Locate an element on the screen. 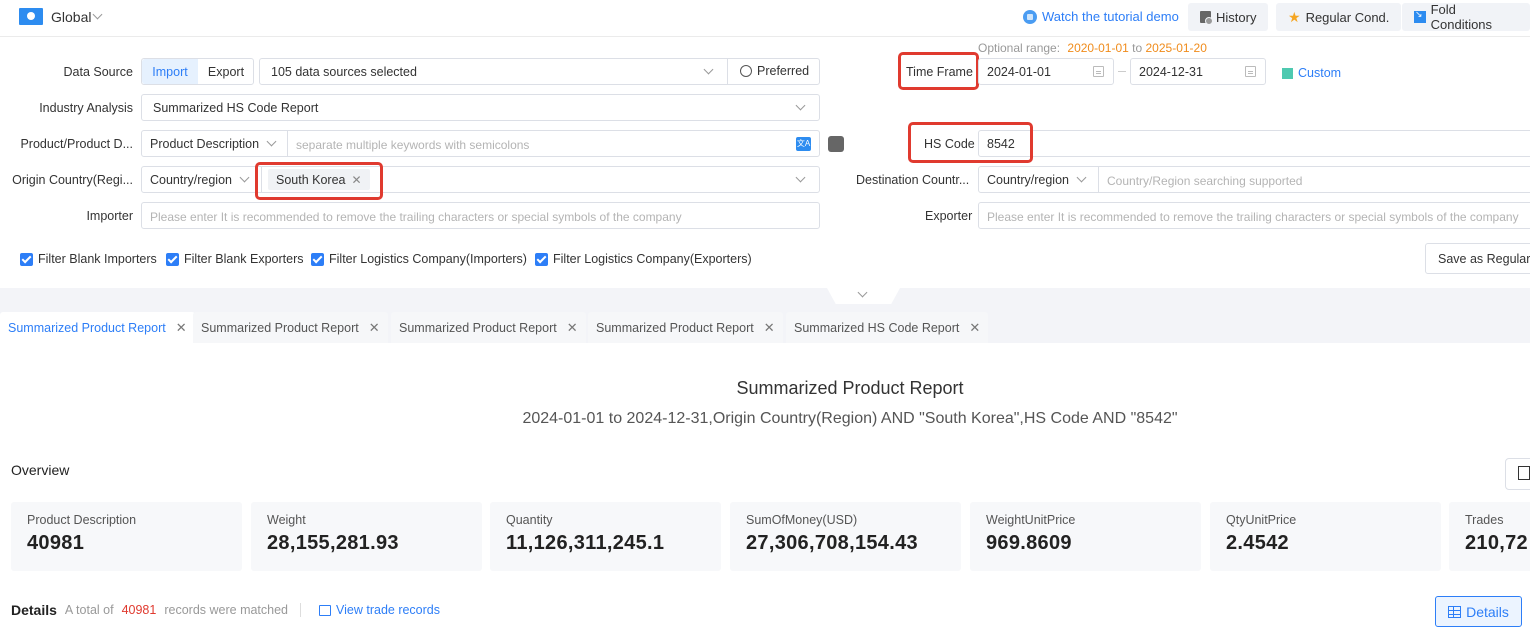 The width and height of the screenshot is (1530, 638). product-type-select: Product Description is located at coordinates (204, 144).